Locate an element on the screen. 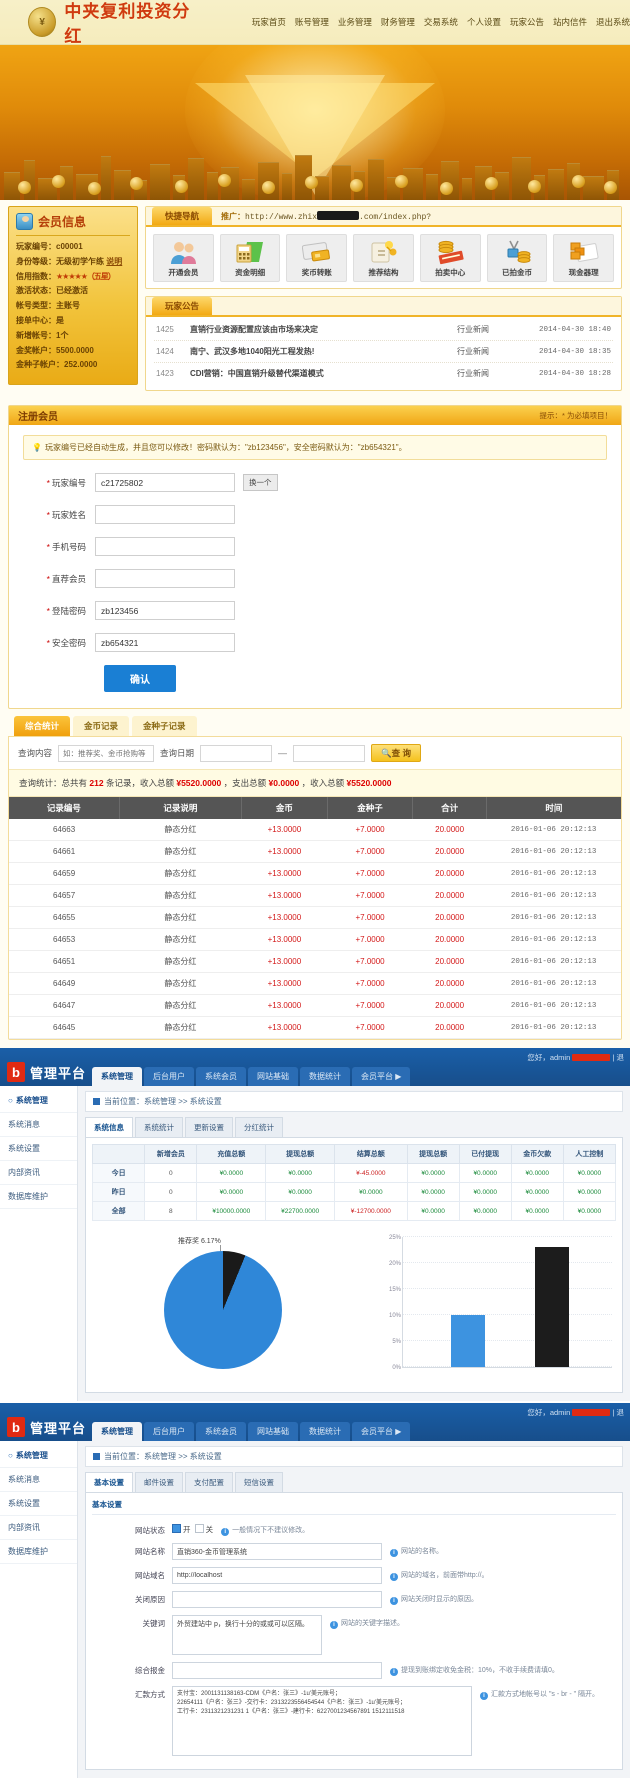 The image size is (630, 1778). quicknav-item-0: 开通会员 is located at coordinates (183, 258).